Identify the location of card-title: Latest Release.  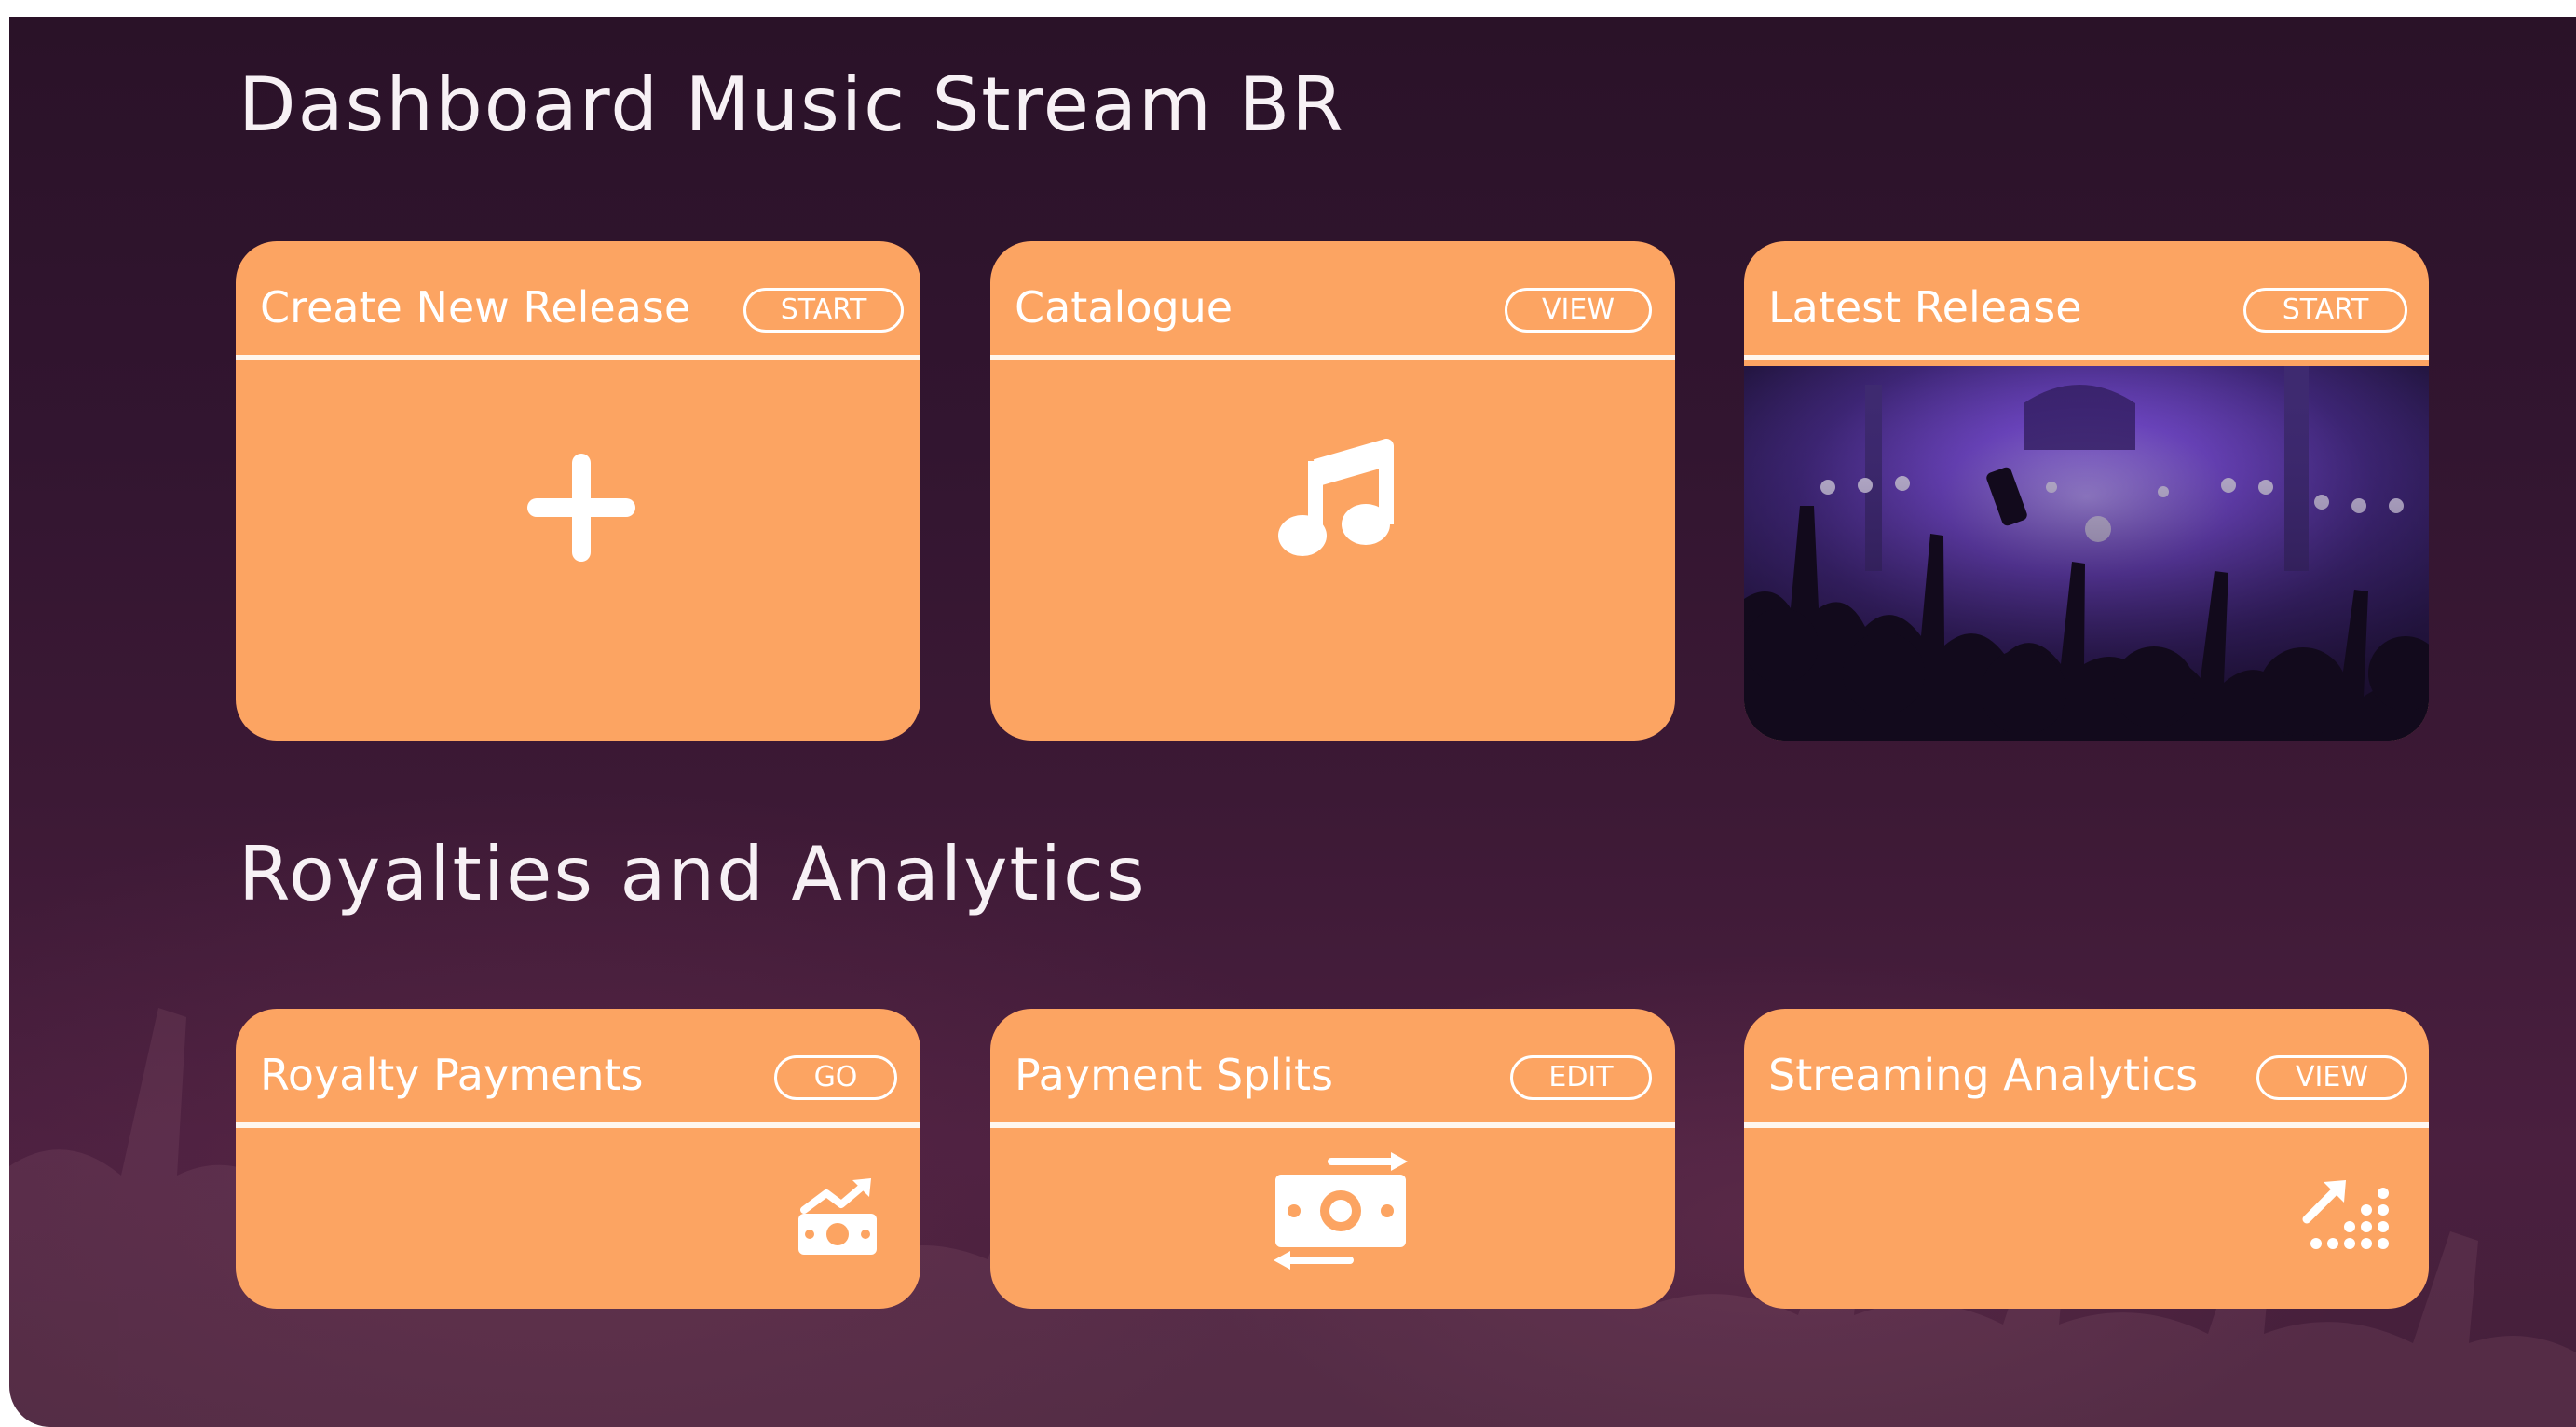
(1925, 307).